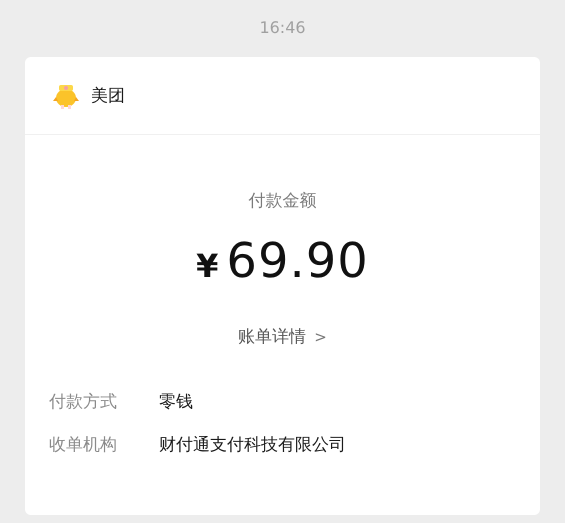  Describe the element at coordinates (108, 96) in the screenshot. I see `merchant-name: 美团` at that location.